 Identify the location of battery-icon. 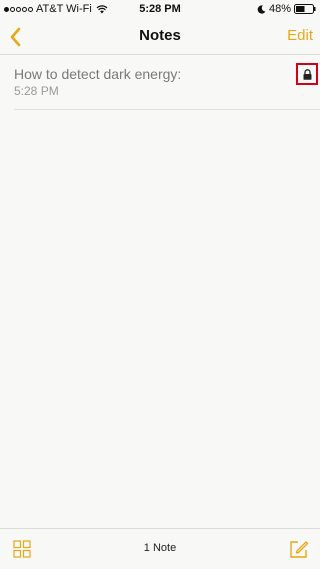
(305, 9).